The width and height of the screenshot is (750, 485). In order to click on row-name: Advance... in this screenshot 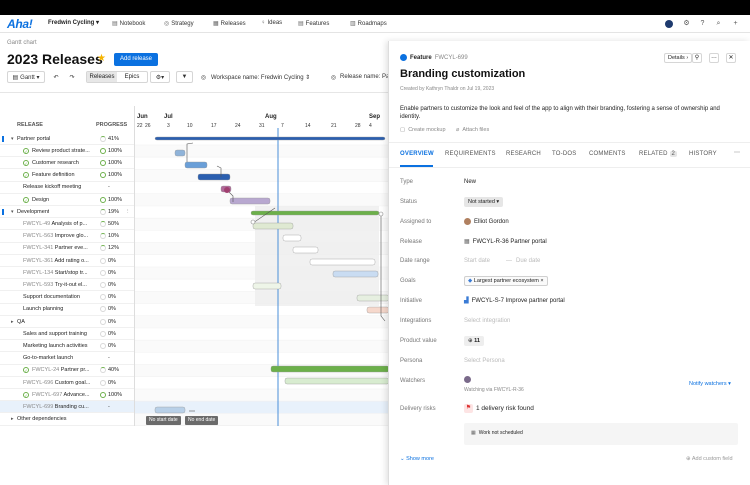, I will do `click(77, 395)`.